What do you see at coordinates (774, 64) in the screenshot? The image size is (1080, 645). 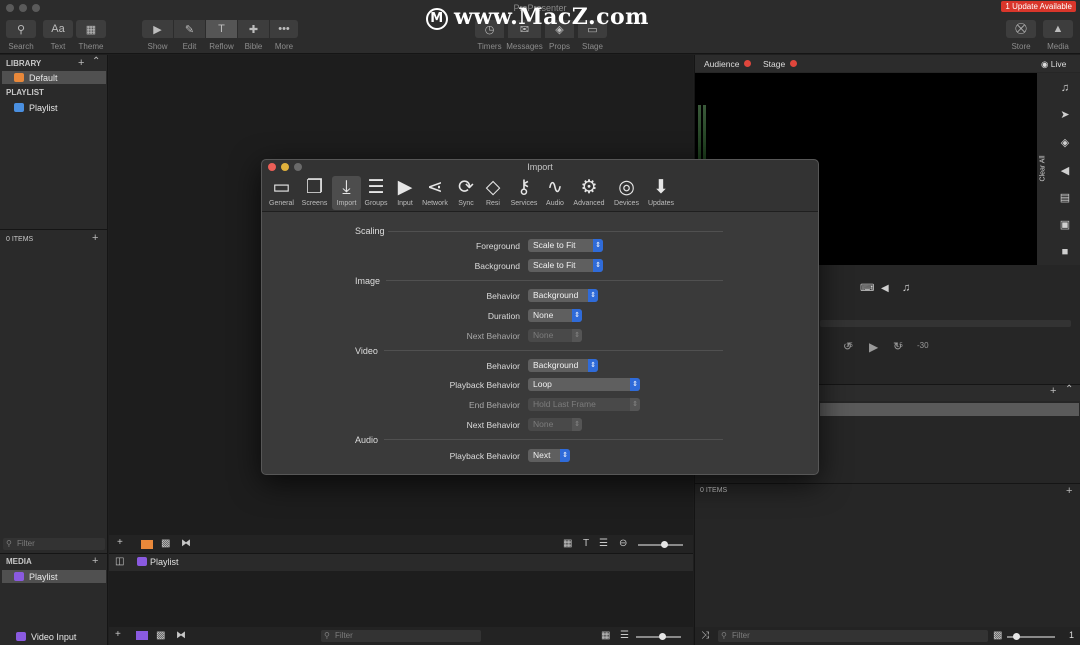 I see `stage-label-right: Stage` at bounding box center [774, 64].